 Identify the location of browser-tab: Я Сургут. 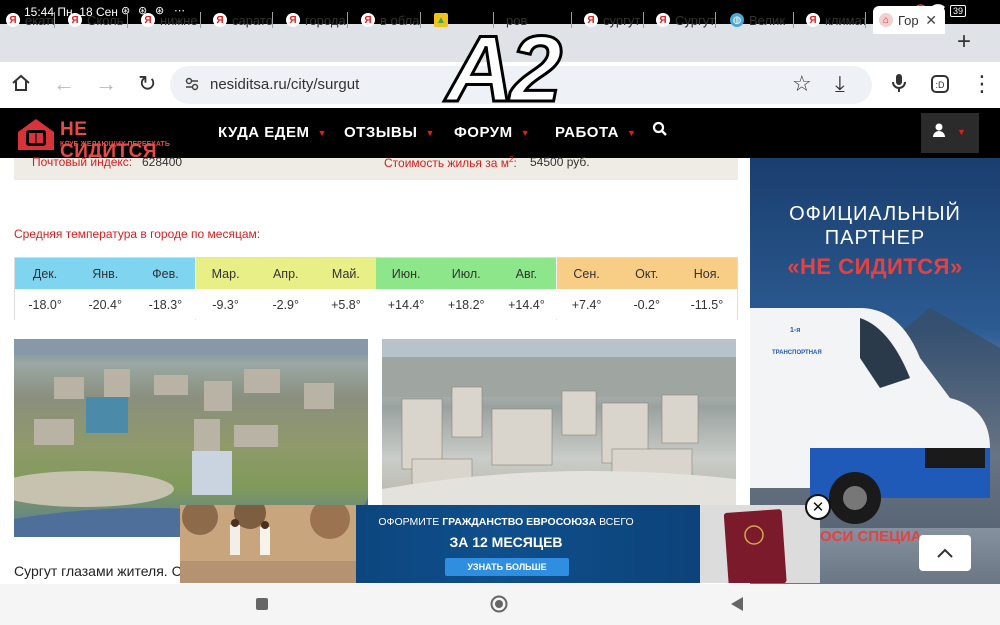
(683, 20).